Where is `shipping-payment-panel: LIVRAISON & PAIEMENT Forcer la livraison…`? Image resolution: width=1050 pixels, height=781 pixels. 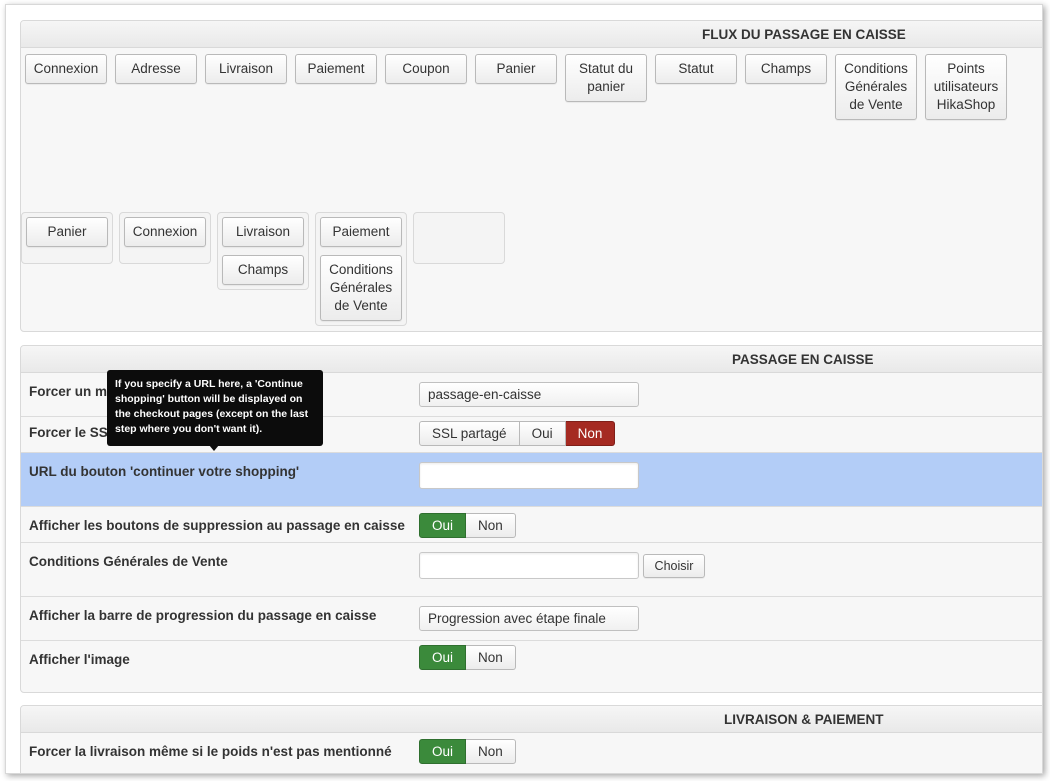 shipping-payment-panel: LIVRAISON & PAIEMENT Forcer la livraison… is located at coordinates (531, 739).